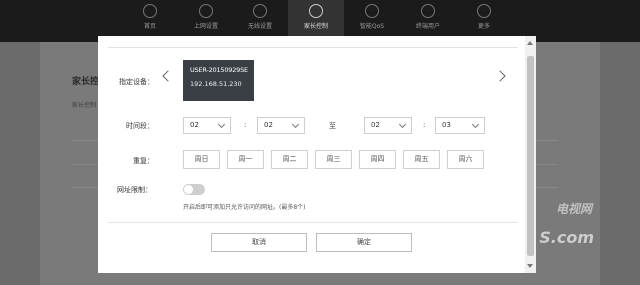 This screenshot has width=640, height=285. I want to click on nav-item-label: 首页, so click(149, 26).